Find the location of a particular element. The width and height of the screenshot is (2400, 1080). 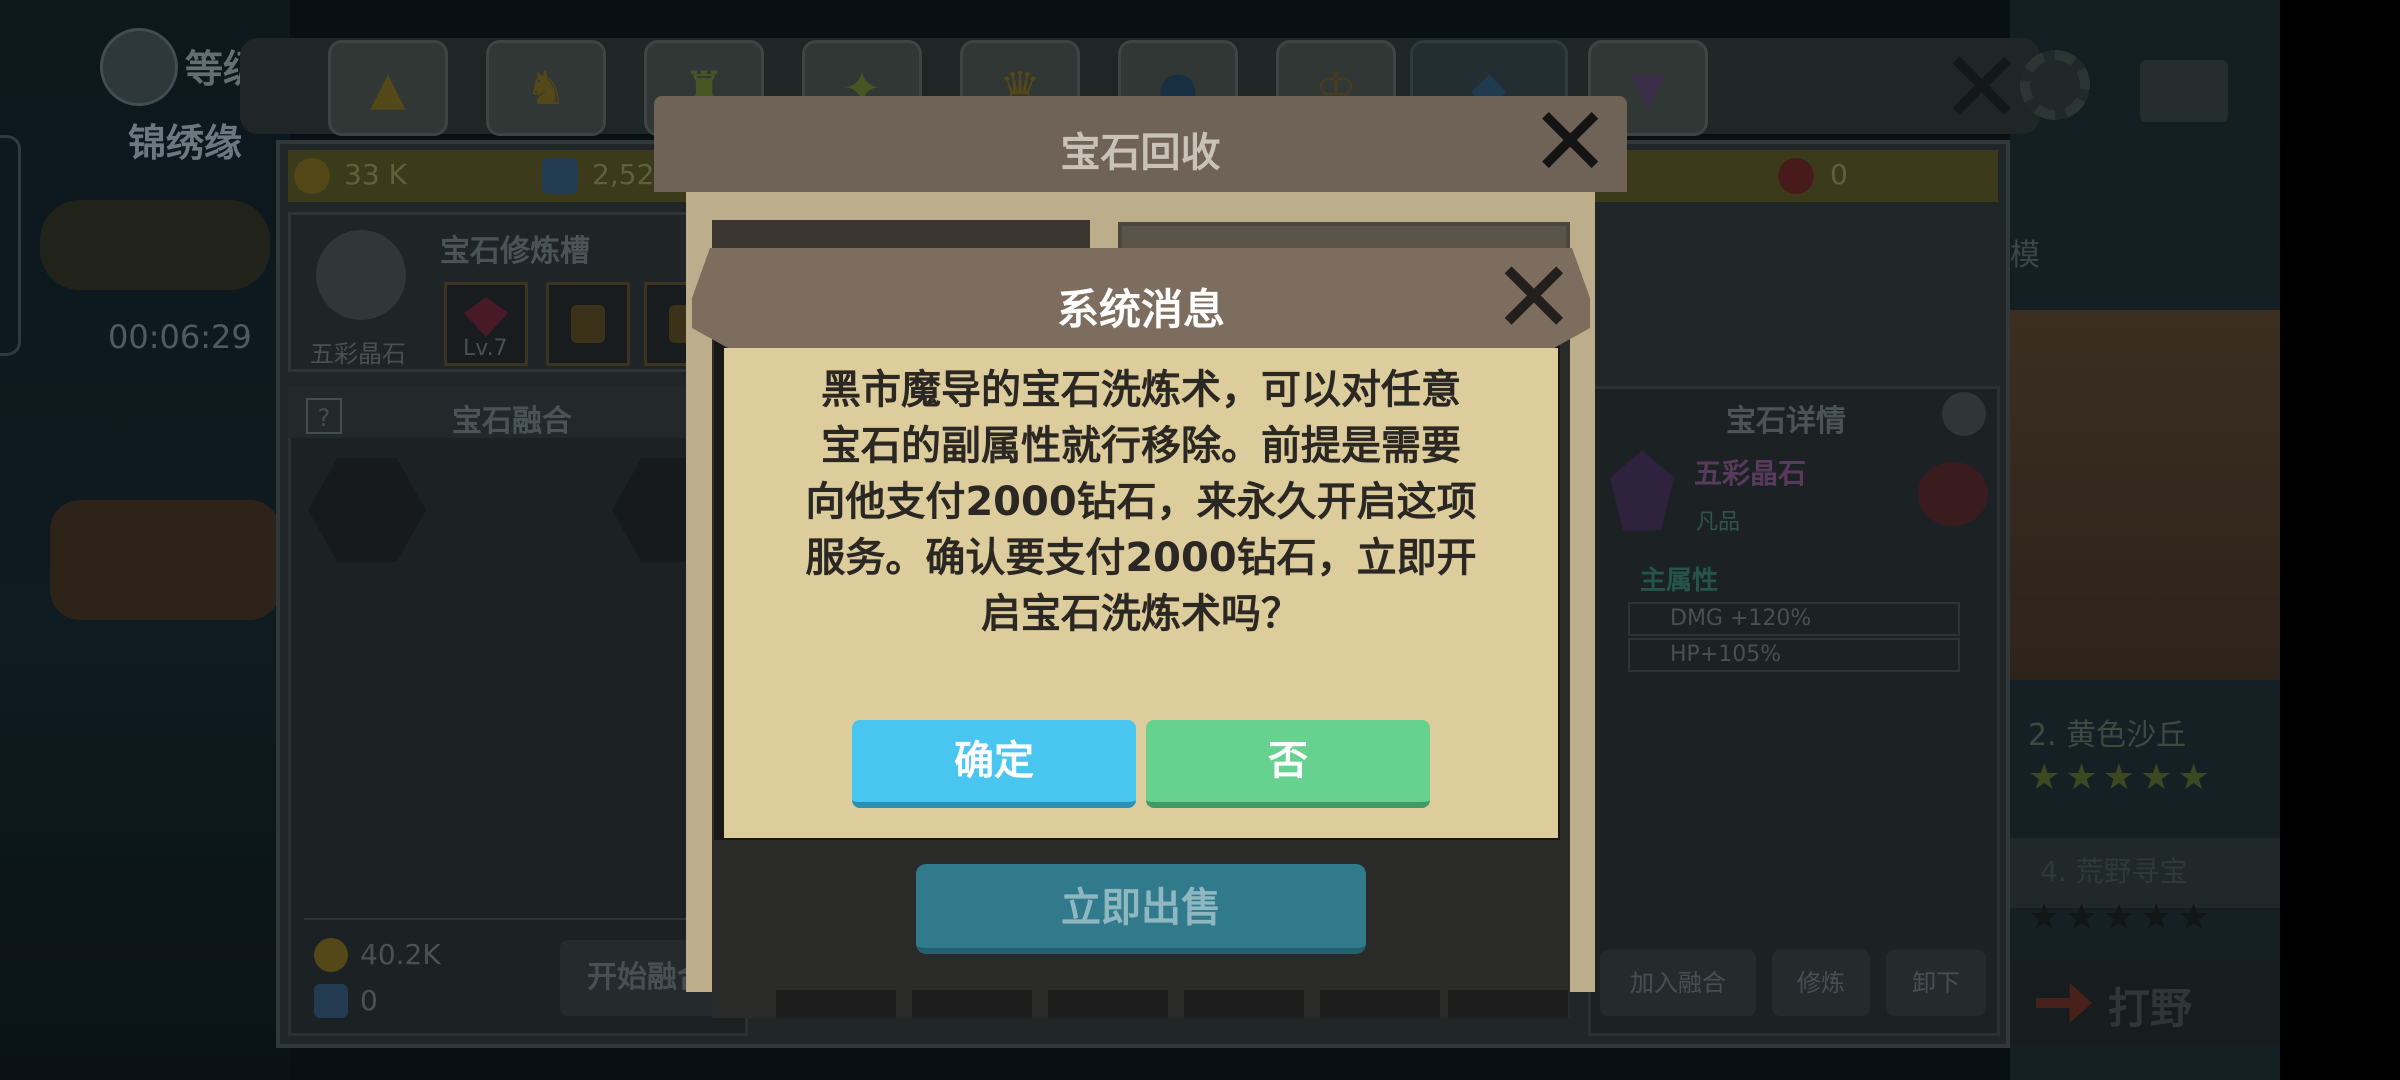

message-line: 黑市魔导的宝石洗炼术，可以对任意 is located at coordinates (1141, 390).